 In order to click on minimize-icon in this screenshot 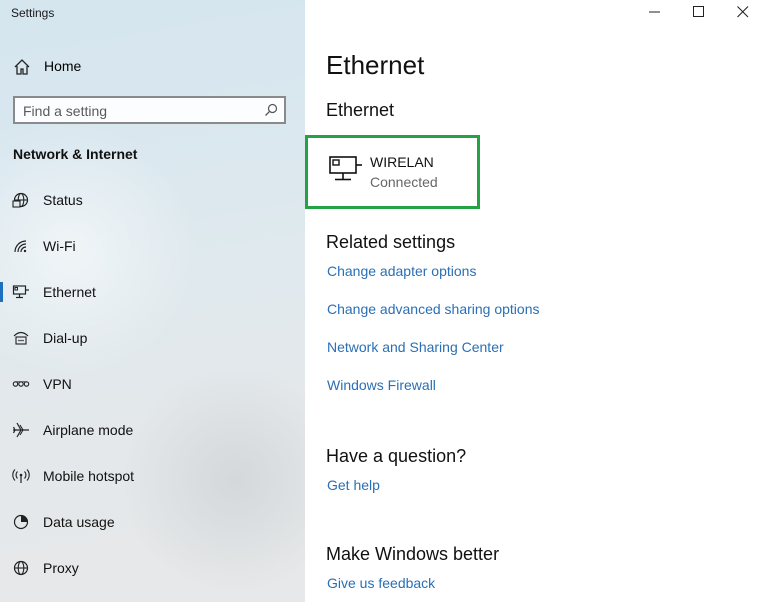, I will do `click(654, 12)`.